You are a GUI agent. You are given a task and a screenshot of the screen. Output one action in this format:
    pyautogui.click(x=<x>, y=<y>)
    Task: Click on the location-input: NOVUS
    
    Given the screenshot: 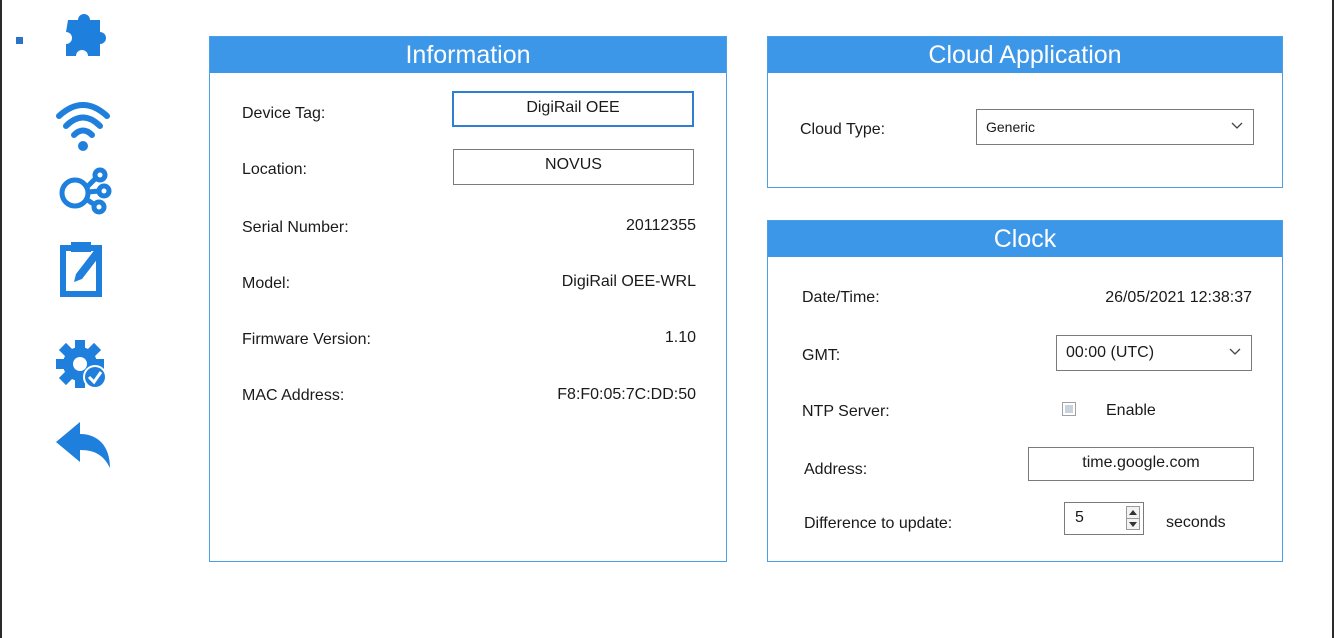 What is the action you would take?
    pyautogui.click(x=573, y=167)
    